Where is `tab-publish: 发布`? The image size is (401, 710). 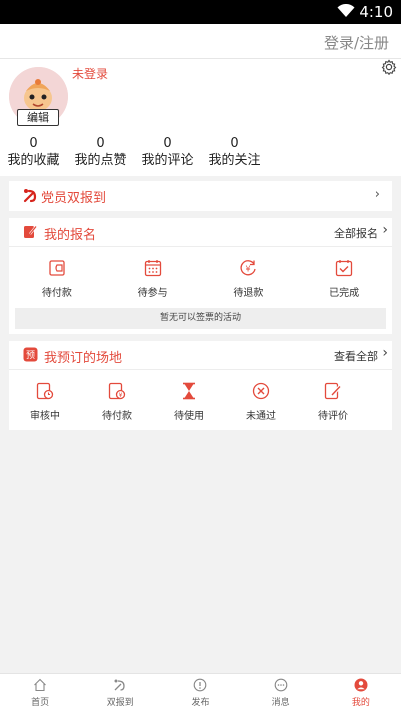
tab-publish: 发布 is located at coordinates (200, 692).